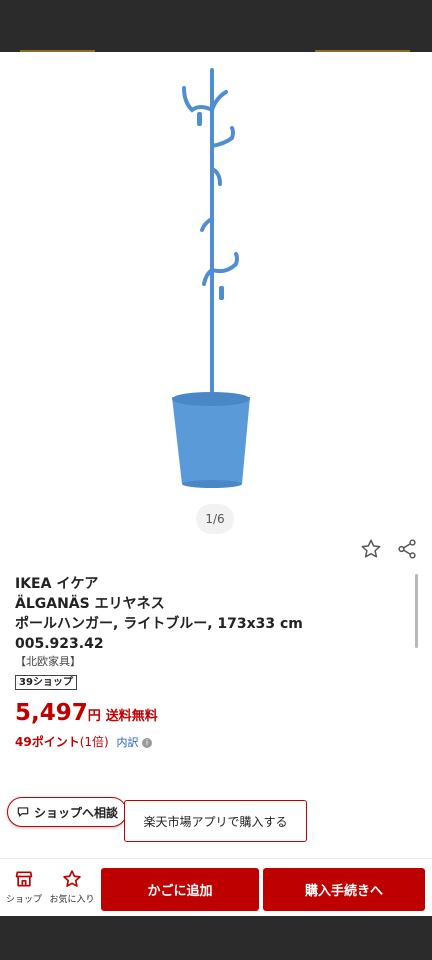  I want to click on favorite-star-icon, so click(371, 551).